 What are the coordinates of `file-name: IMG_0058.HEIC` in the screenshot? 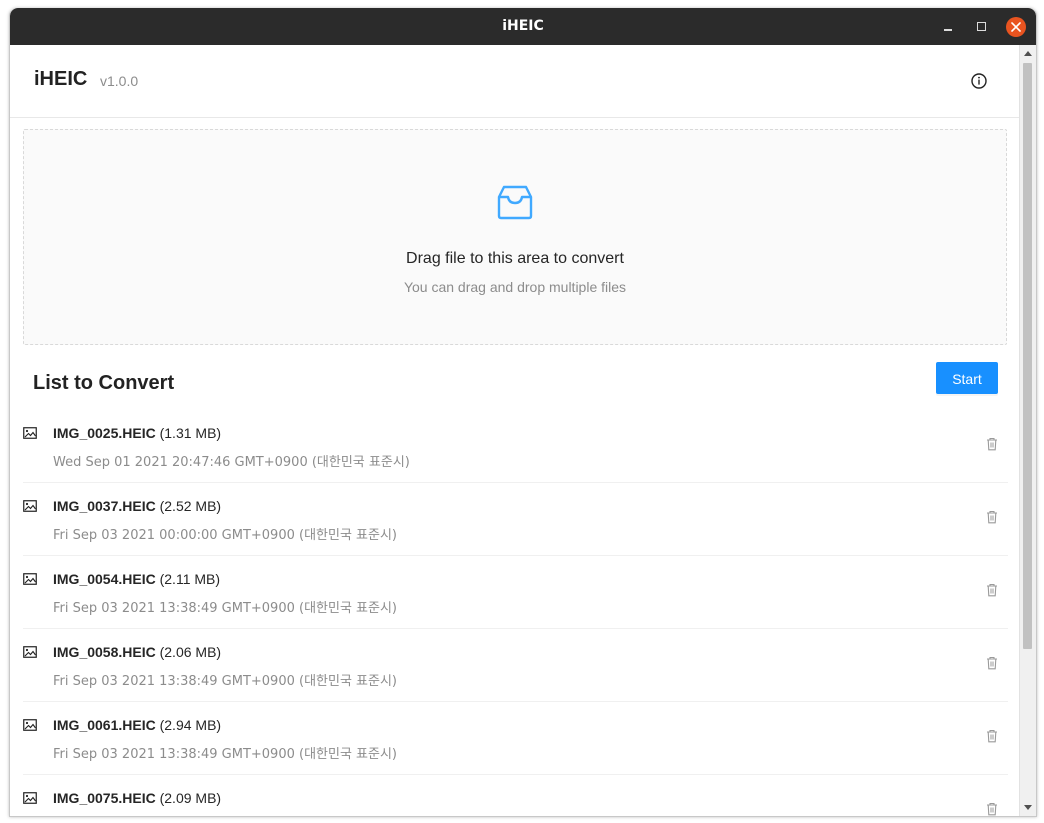 It's located at (104, 652).